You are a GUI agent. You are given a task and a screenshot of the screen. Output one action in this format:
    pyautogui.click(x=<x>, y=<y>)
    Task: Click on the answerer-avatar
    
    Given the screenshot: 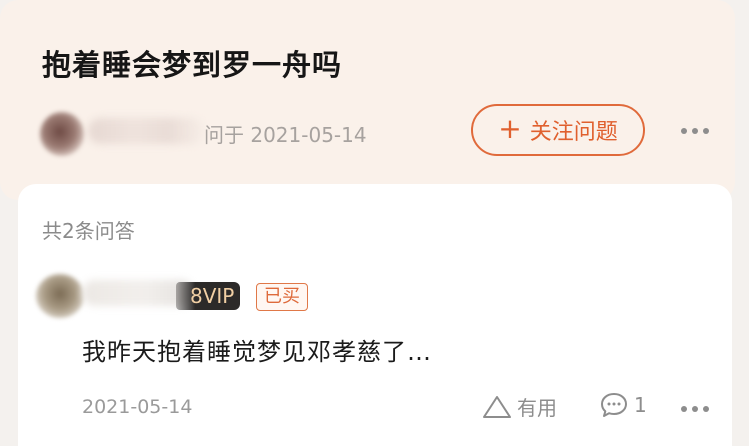 What is the action you would take?
    pyautogui.click(x=60, y=296)
    